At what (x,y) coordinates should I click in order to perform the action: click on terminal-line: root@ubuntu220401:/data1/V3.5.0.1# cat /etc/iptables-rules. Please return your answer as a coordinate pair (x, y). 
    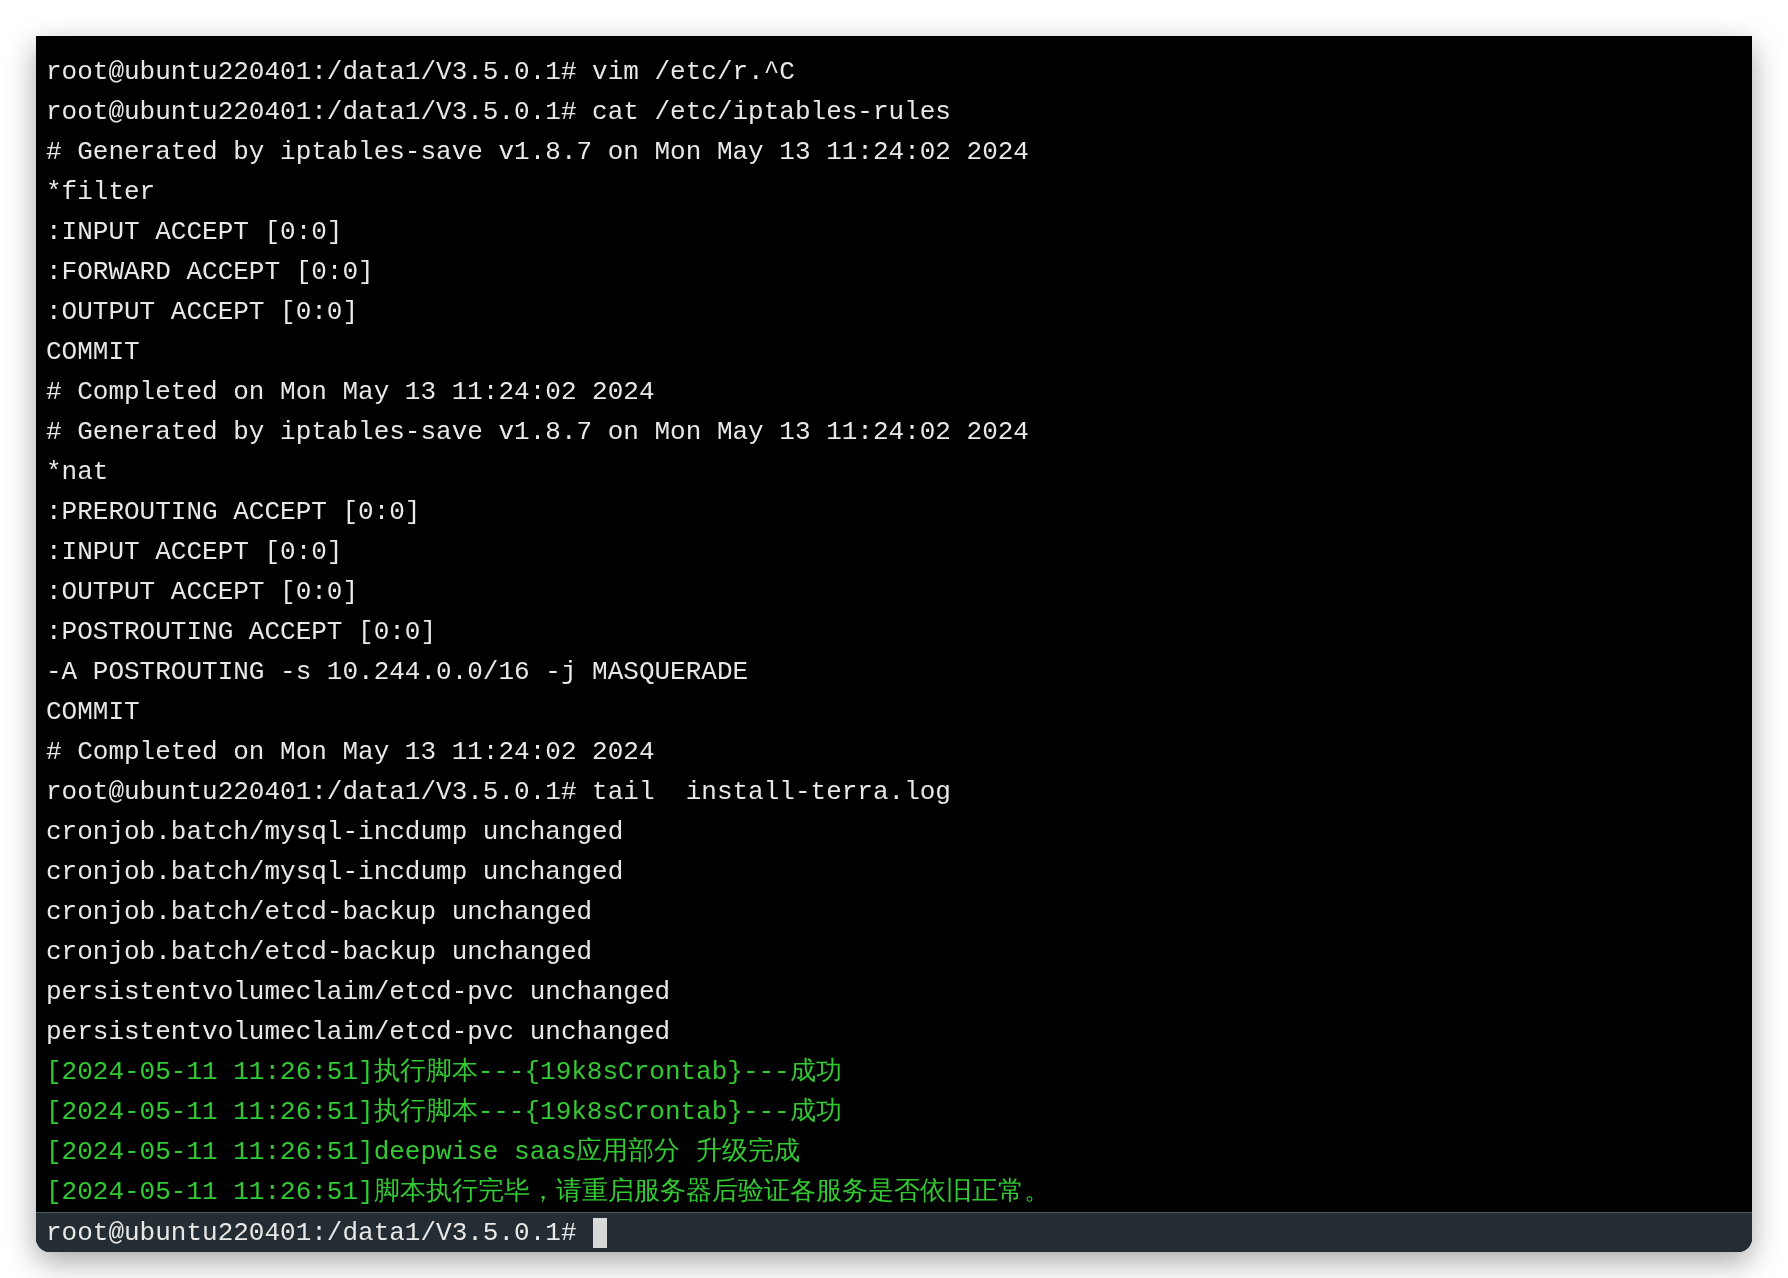
    Looking at the image, I should click on (499, 112).